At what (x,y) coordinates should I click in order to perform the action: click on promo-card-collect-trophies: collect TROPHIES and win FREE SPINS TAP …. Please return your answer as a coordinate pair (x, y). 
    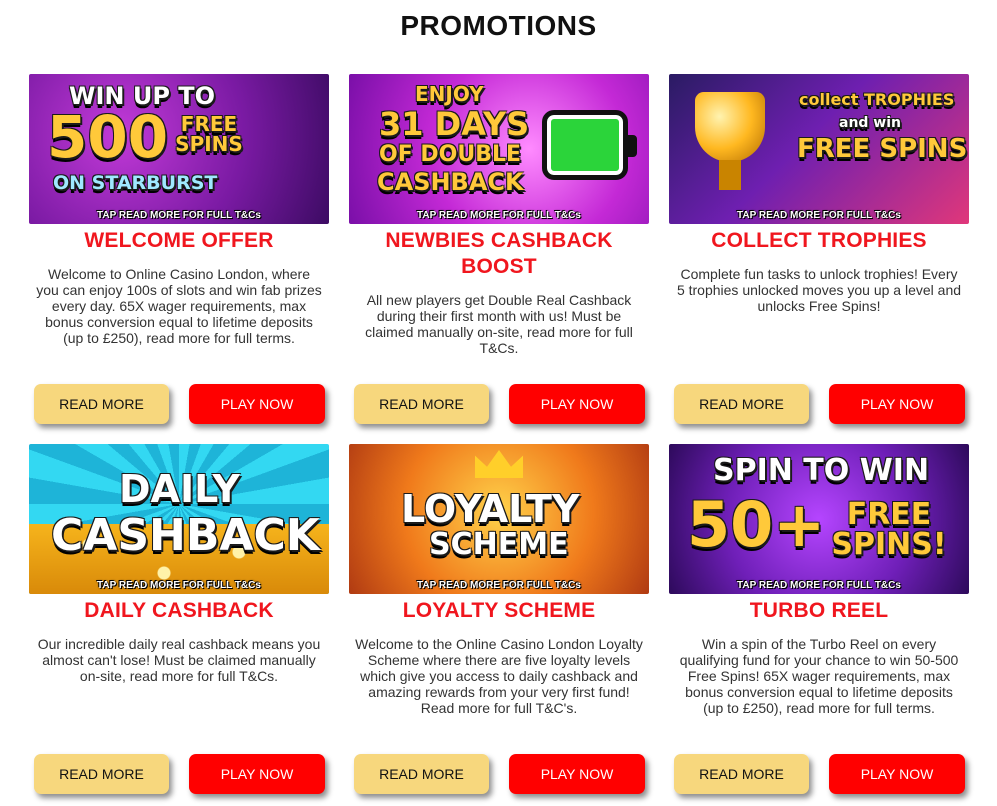
    Looking at the image, I should click on (819, 249).